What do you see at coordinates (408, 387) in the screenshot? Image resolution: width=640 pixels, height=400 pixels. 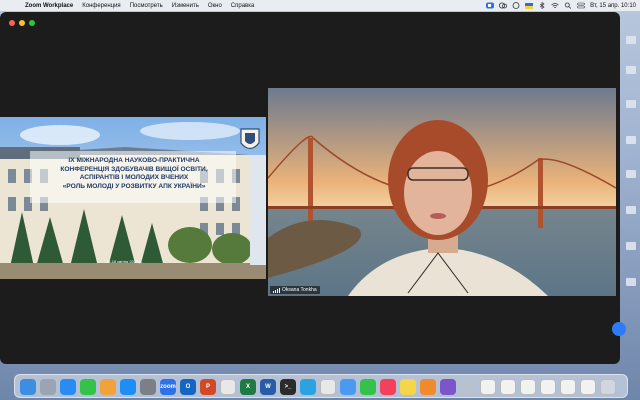 I see `notes-icon` at bounding box center [408, 387].